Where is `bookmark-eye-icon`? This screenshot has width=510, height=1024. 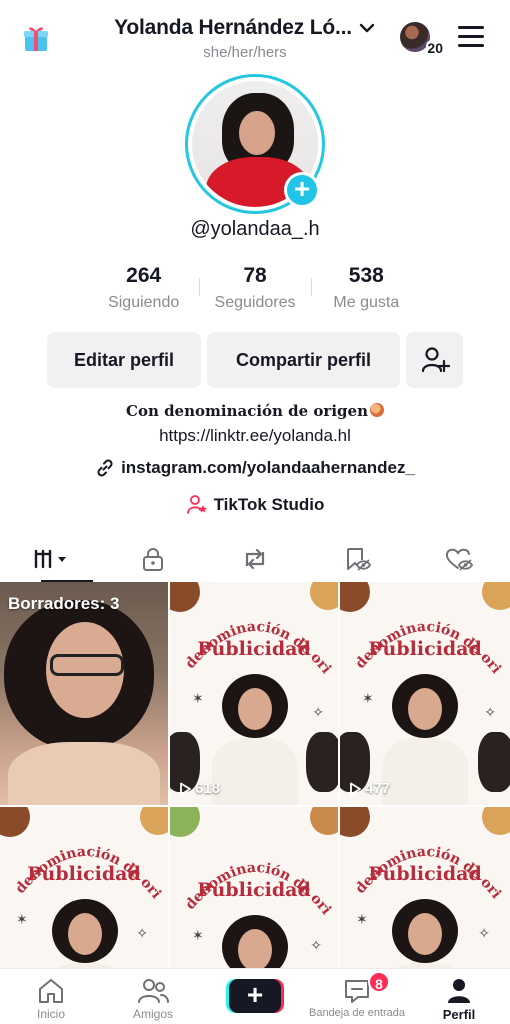
bookmark-eye-icon is located at coordinates (359, 559).